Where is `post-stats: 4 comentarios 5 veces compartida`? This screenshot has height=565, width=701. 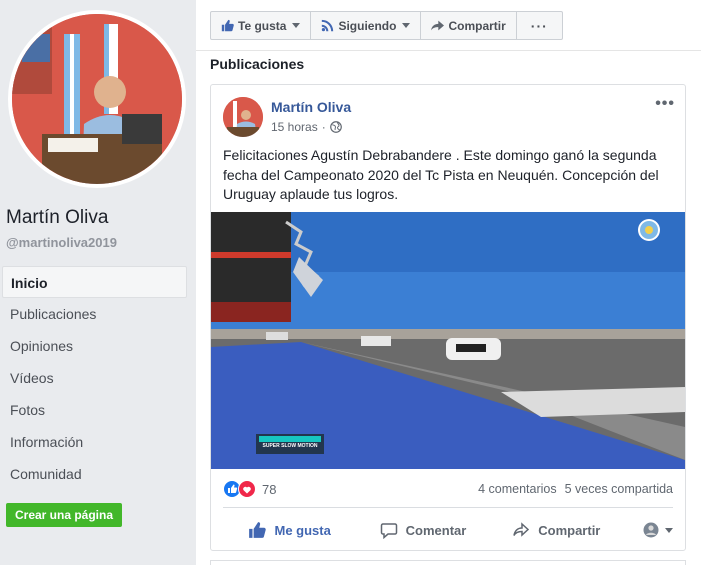
post-stats: 4 comentarios 5 veces compartida is located at coordinates (575, 489).